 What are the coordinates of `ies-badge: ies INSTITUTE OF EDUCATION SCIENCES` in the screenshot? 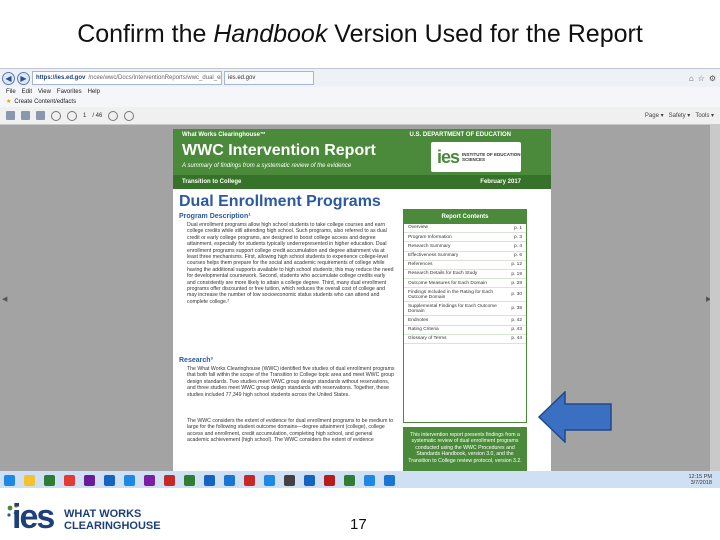 It's located at (476, 157).